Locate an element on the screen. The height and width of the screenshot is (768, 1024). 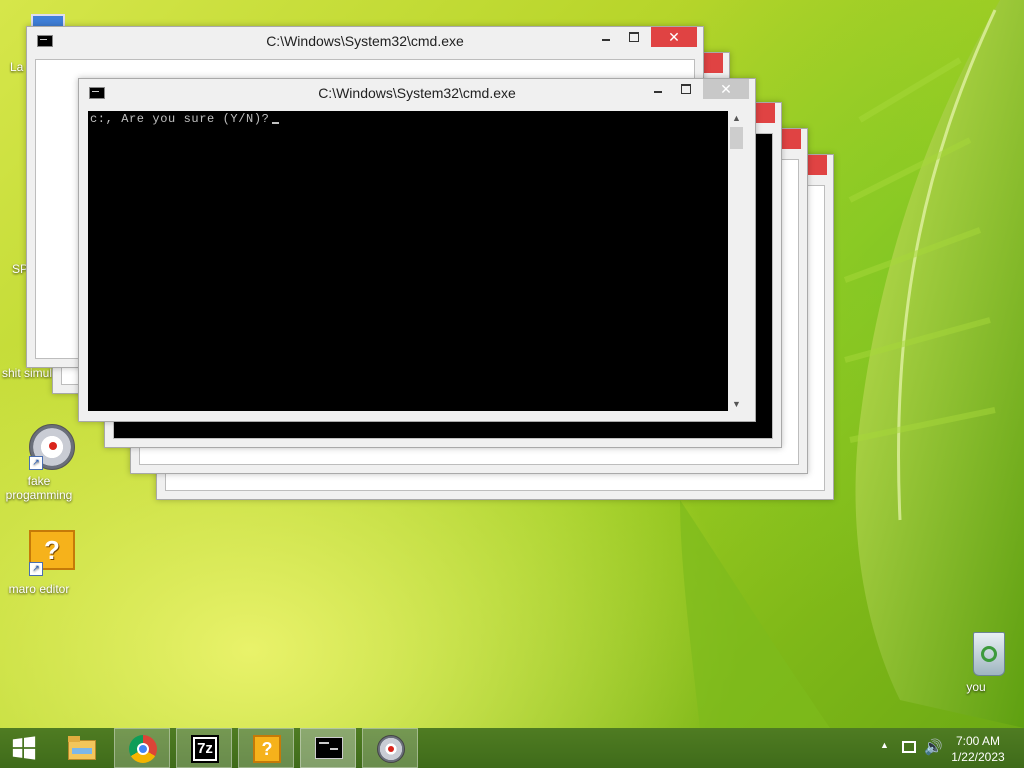
console-prompt-text: c:, Are you sure (Y/N)? is located at coordinates (180, 119).